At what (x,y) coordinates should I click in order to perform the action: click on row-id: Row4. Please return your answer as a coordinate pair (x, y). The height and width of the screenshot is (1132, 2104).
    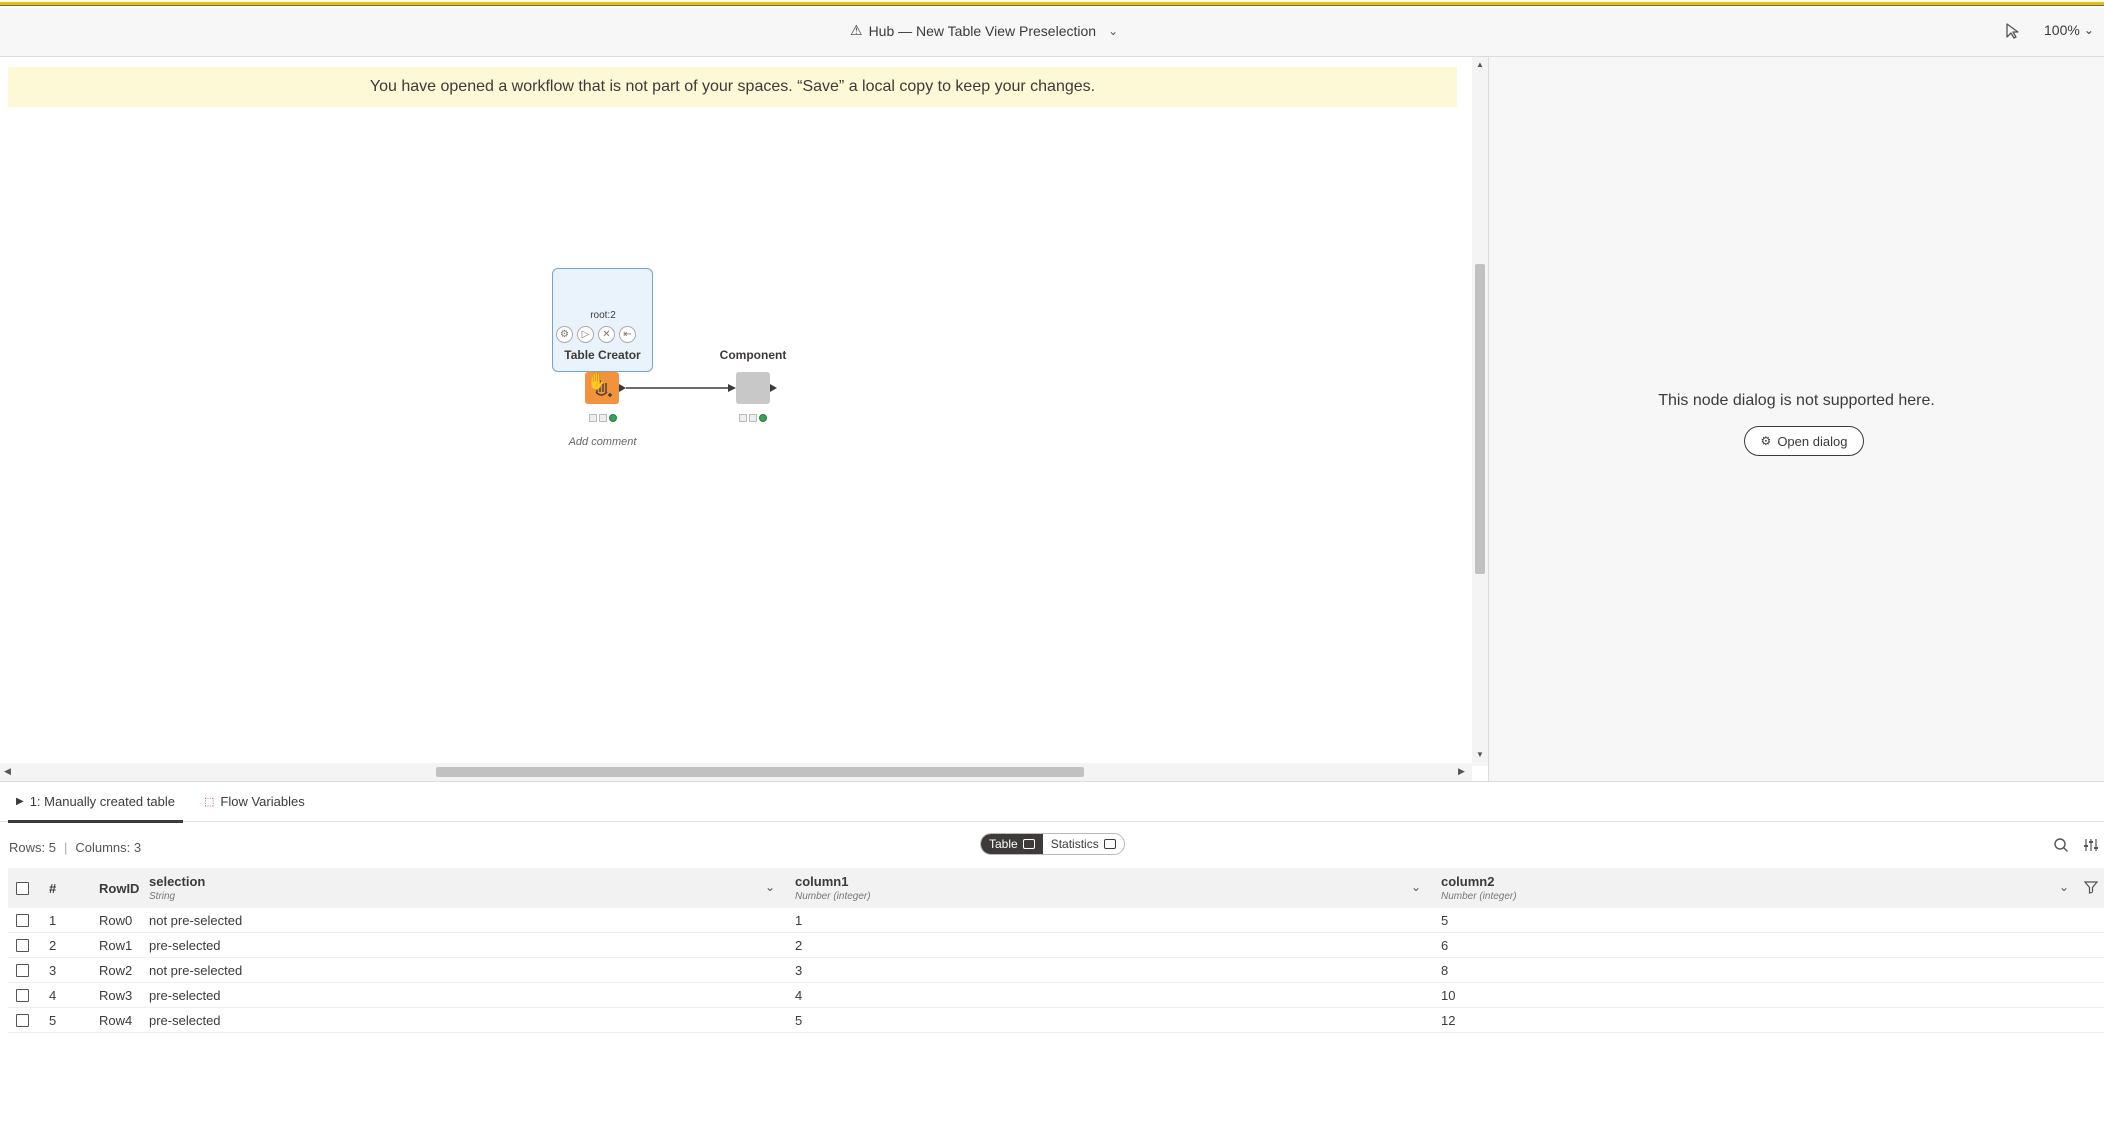
    Looking at the image, I should click on (116, 1020).